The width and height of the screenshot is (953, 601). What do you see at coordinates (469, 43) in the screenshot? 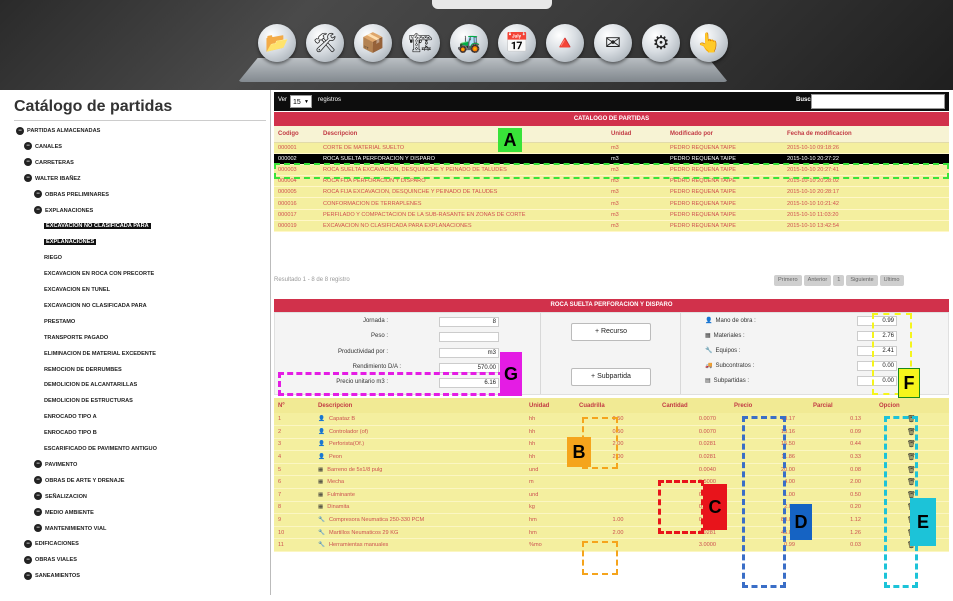
I see `excavator-icon: 🚜` at bounding box center [469, 43].